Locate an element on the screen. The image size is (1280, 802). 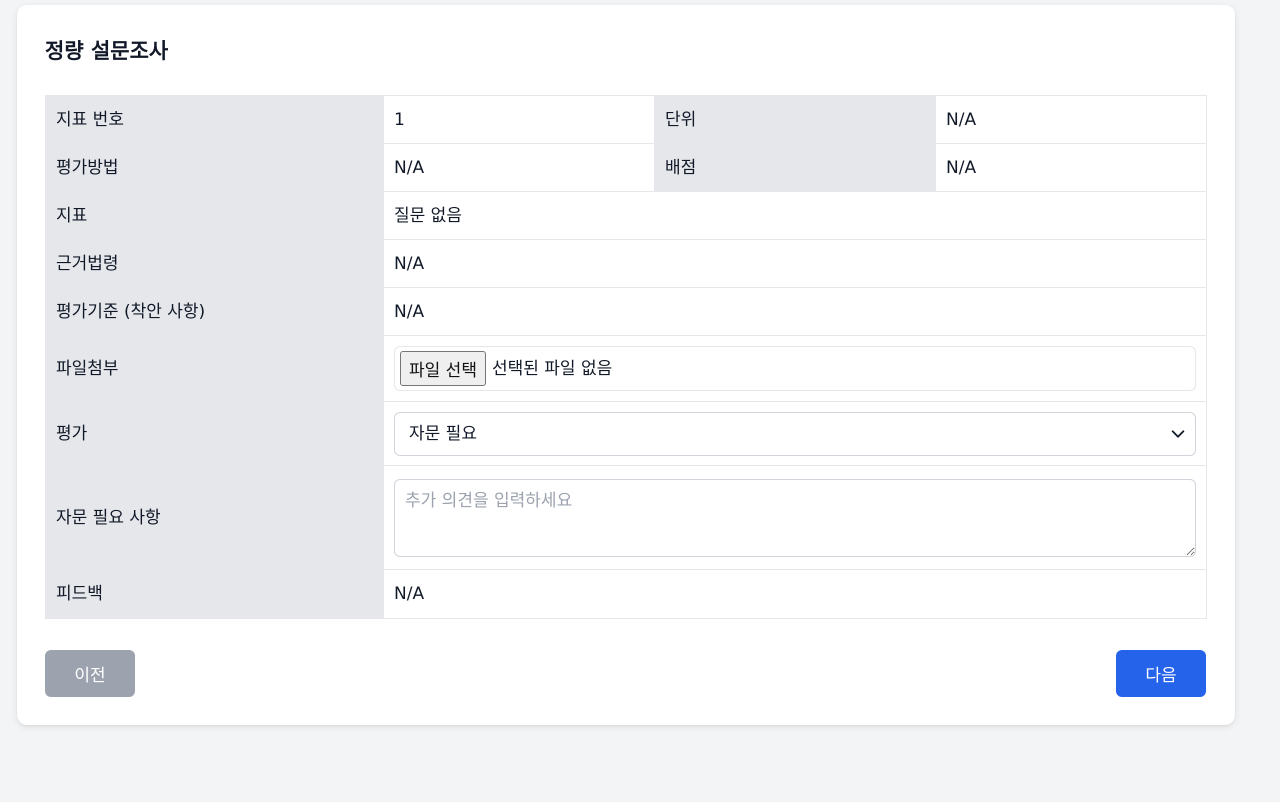
next-button: 다음 is located at coordinates (1161, 673).